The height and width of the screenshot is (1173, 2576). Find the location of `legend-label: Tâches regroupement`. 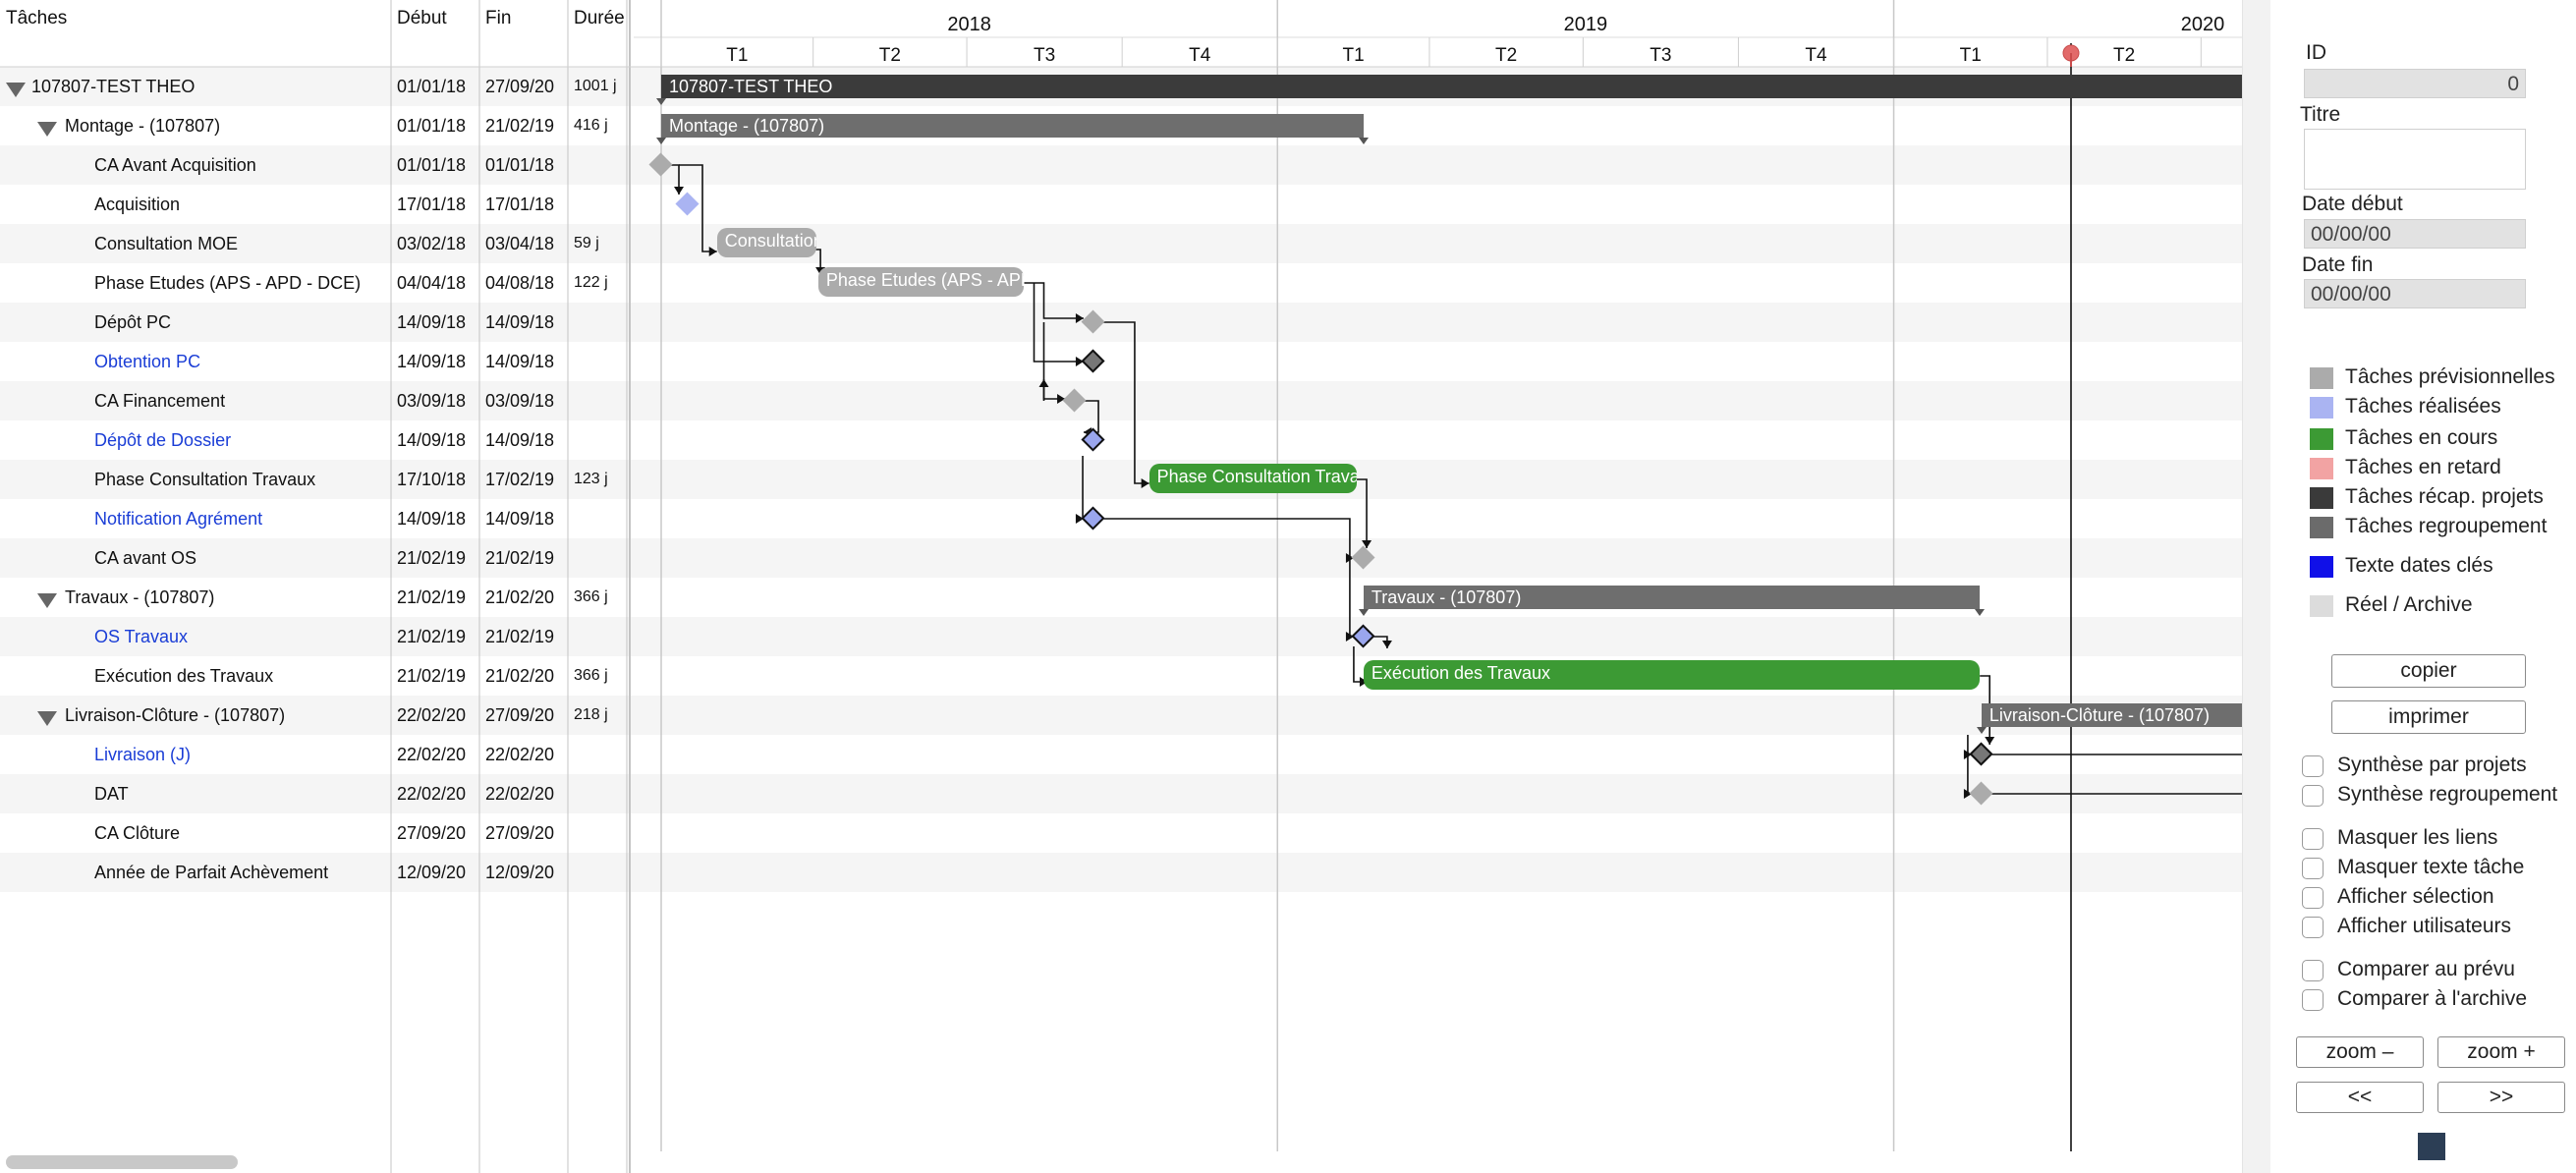

legend-label: Tâches regroupement is located at coordinates (2446, 526).